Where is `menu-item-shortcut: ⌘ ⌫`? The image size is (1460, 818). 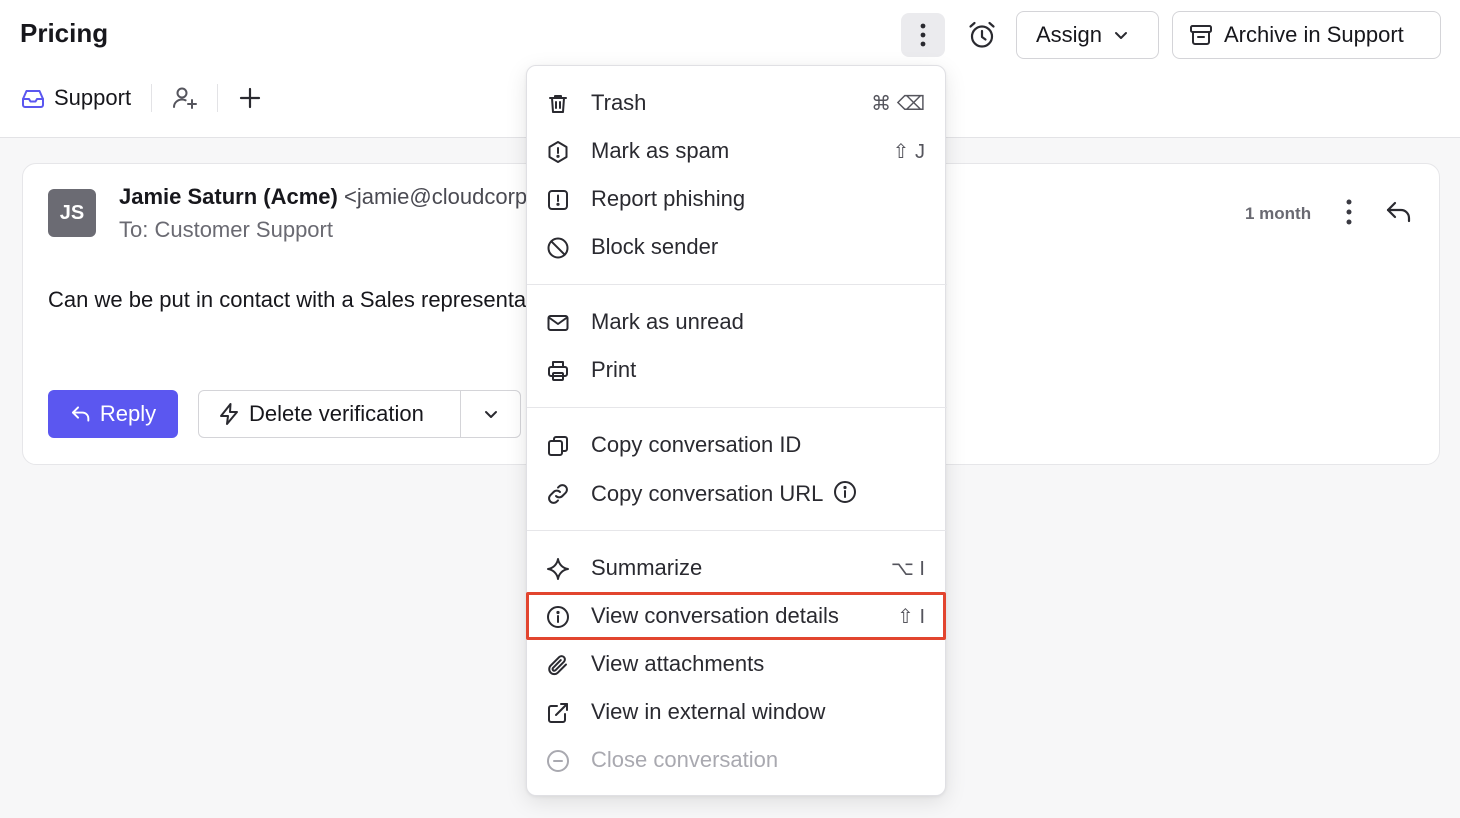 menu-item-shortcut: ⌘ ⌫ is located at coordinates (898, 103).